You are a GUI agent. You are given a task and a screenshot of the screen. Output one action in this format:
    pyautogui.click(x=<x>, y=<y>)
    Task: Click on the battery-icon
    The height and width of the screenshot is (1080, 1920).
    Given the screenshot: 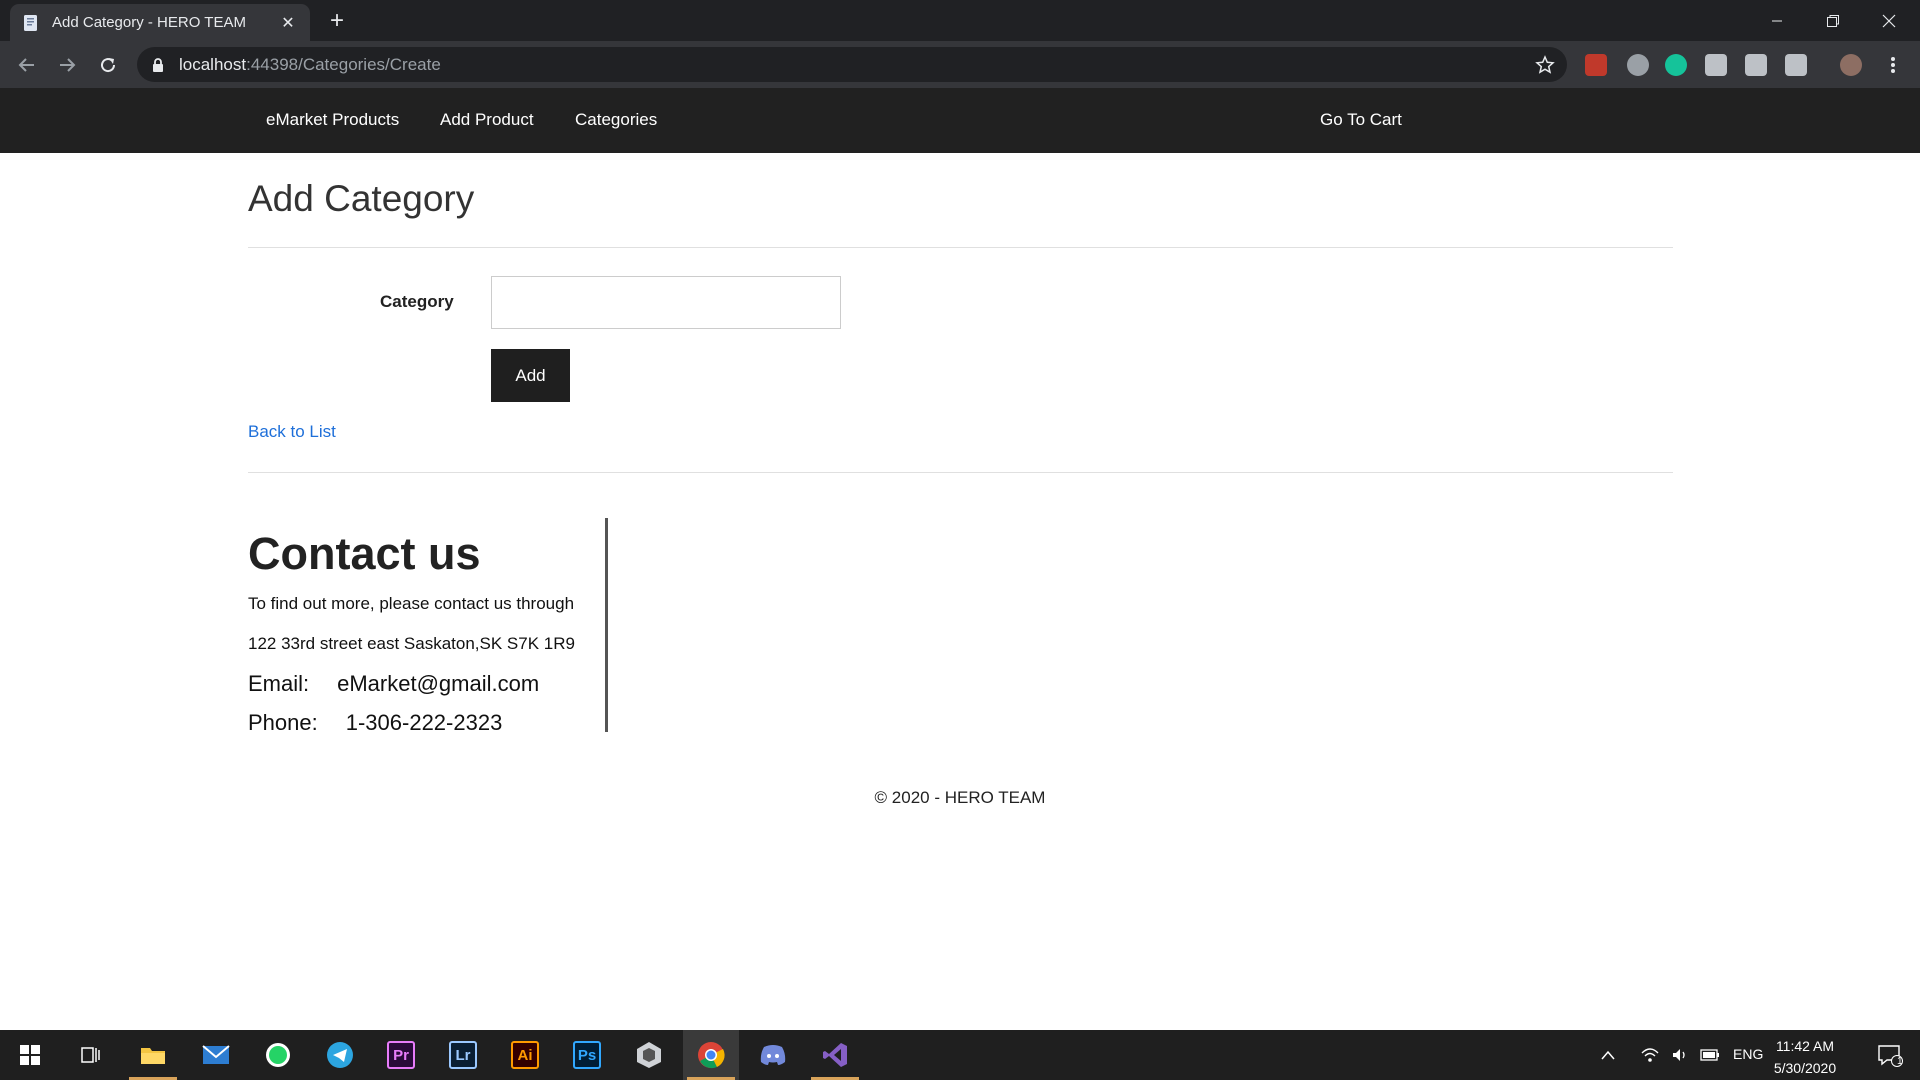 What is the action you would take?
    pyautogui.click(x=1710, y=1055)
    